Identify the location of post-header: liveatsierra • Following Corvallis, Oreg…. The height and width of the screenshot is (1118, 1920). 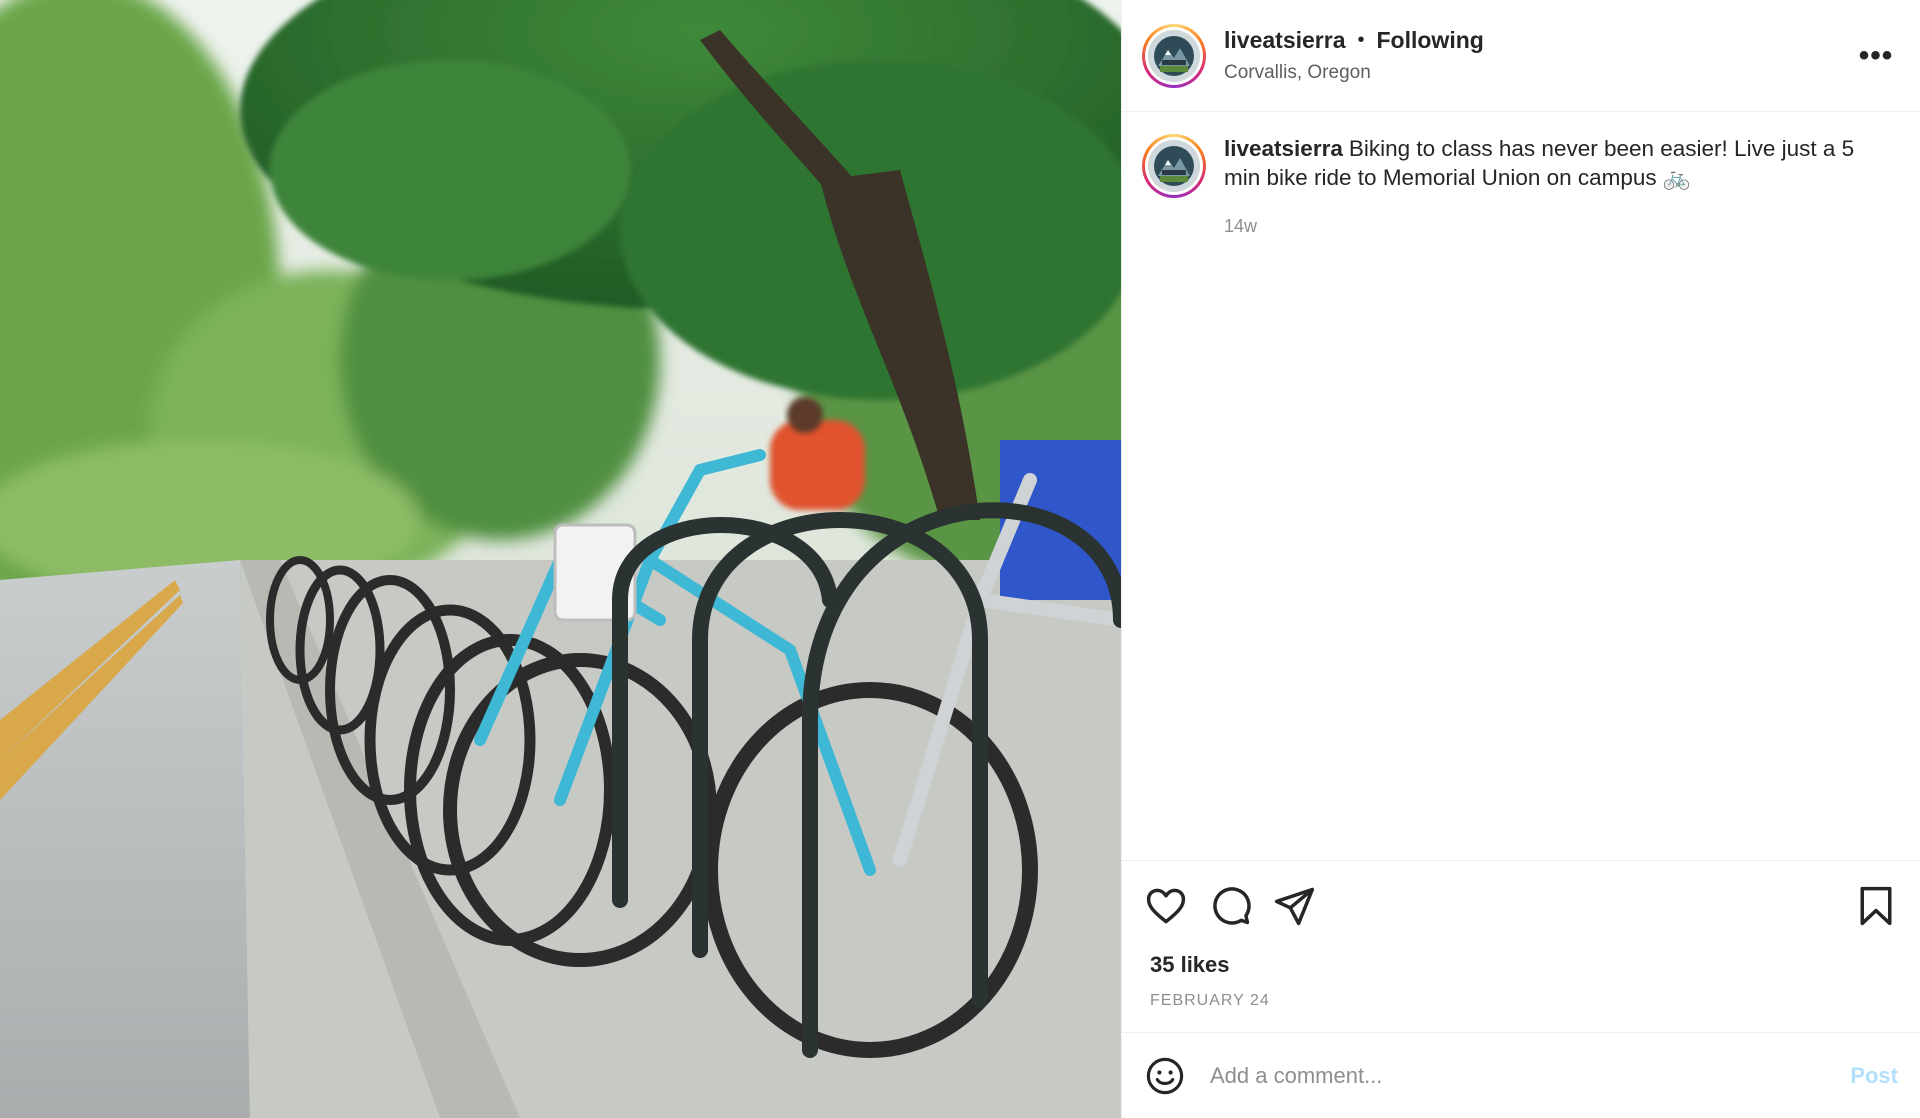
(1521, 56).